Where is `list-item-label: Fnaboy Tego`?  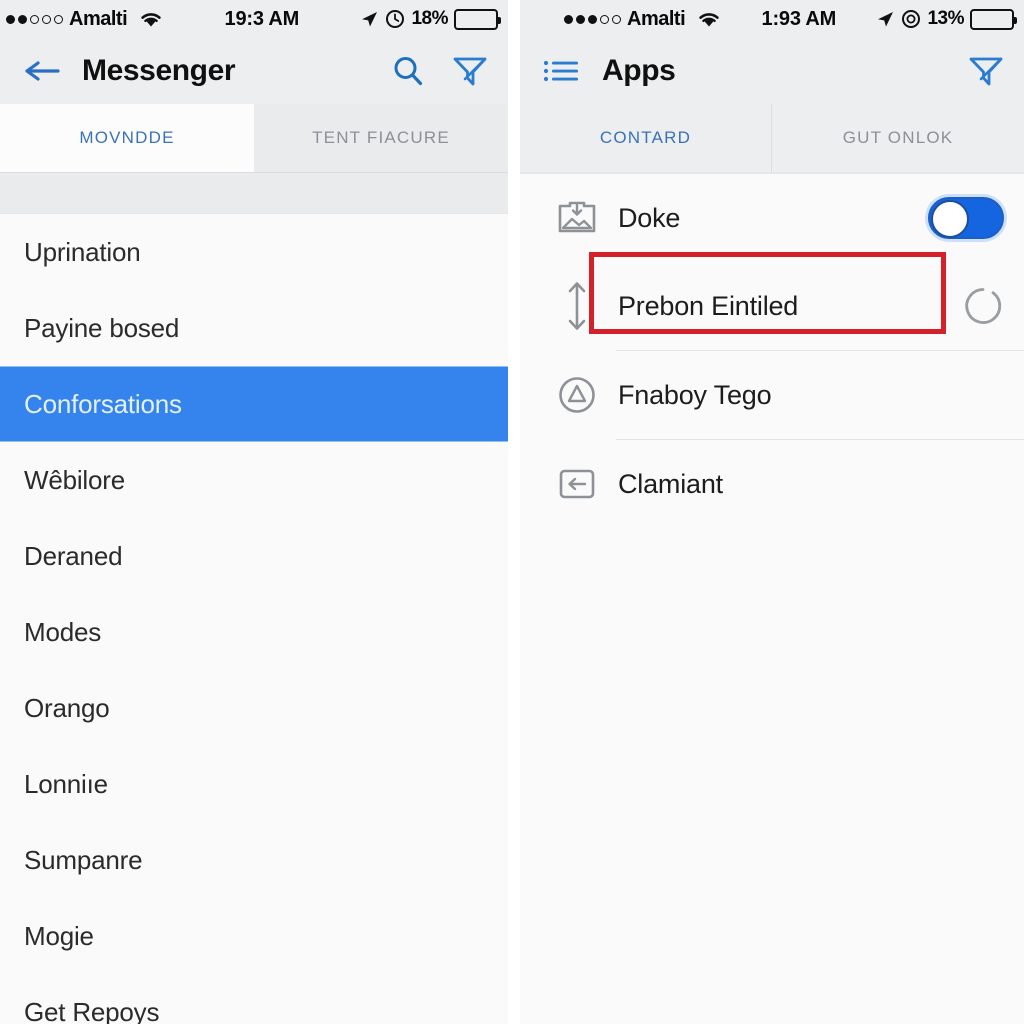 list-item-label: Fnaboy Tego is located at coordinates (695, 394).